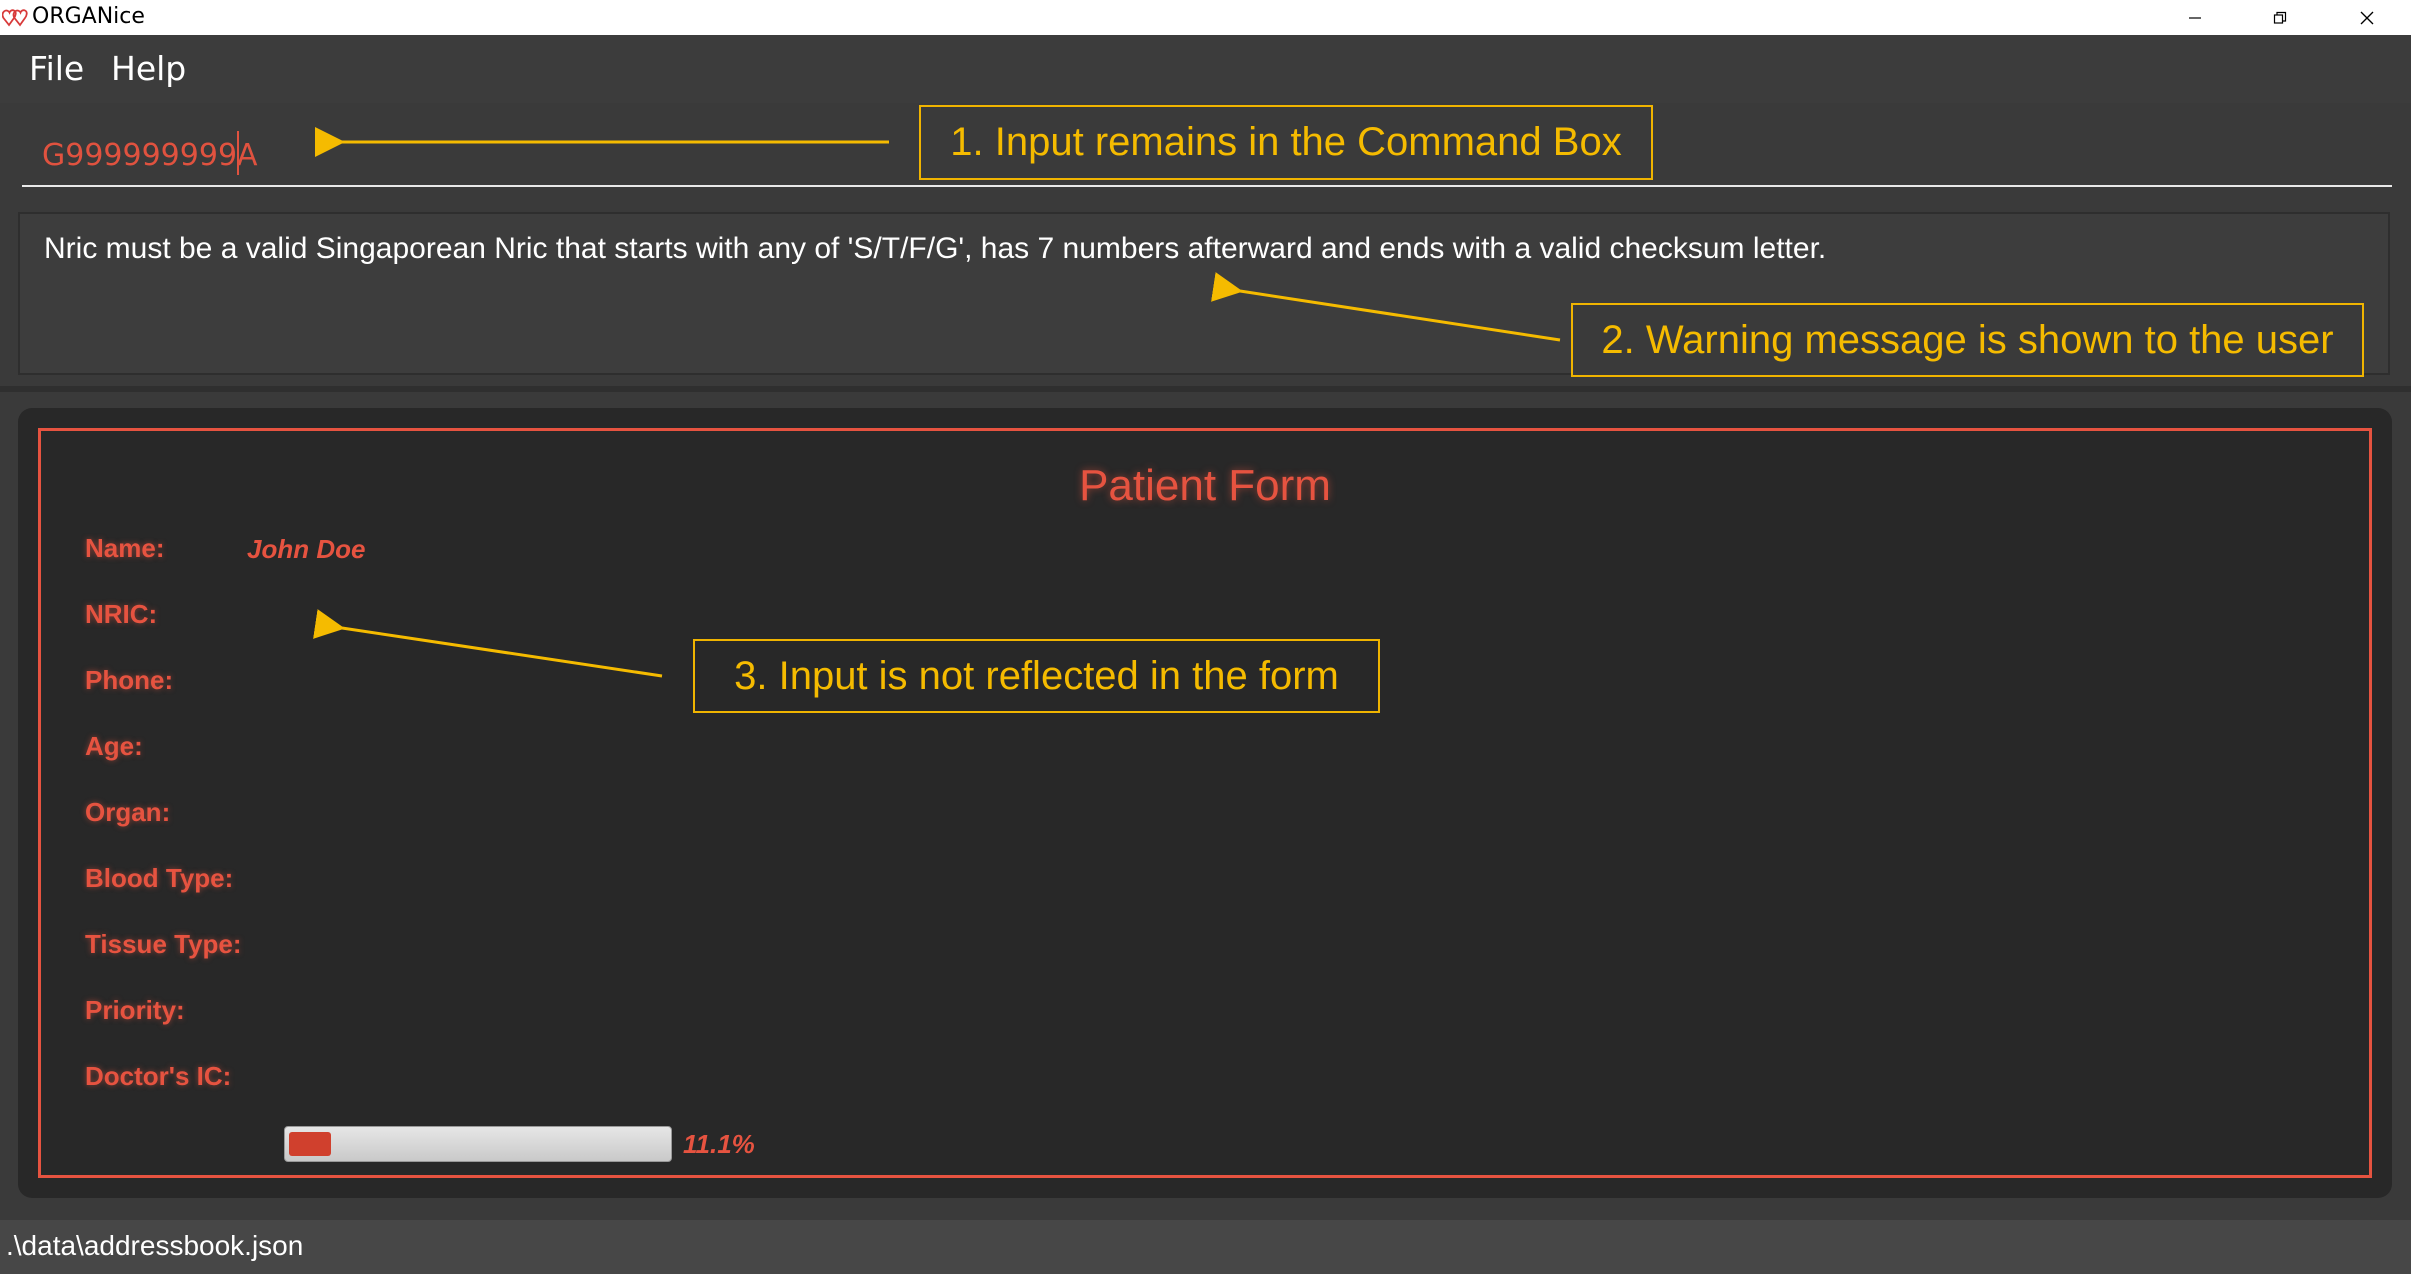 This screenshot has width=2411, height=1274. I want to click on double-heart-icon, so click(15, 18).